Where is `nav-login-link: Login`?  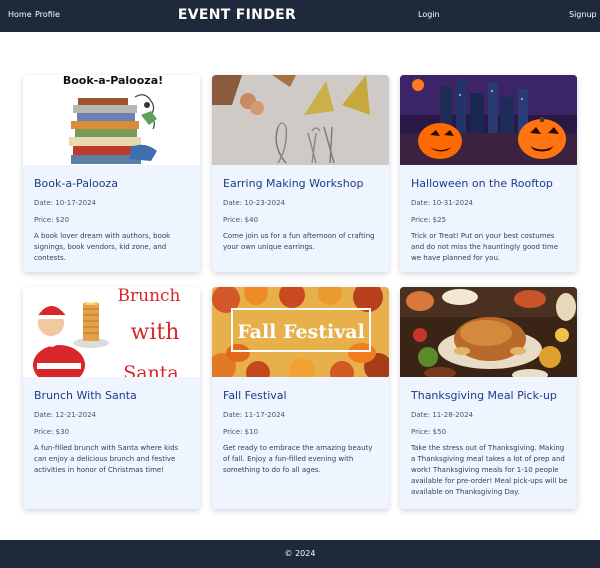
nav-login-link: Login is located at coordinates (429, 14).